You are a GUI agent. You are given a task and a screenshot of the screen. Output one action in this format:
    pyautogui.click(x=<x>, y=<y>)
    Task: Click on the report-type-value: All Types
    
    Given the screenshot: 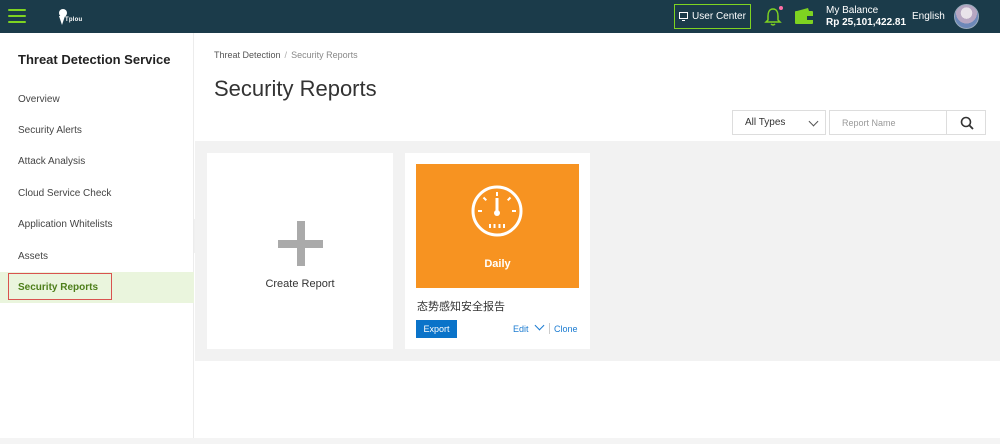 What is the action you would take?
    pyautogui.click(x=765, y=122)
    